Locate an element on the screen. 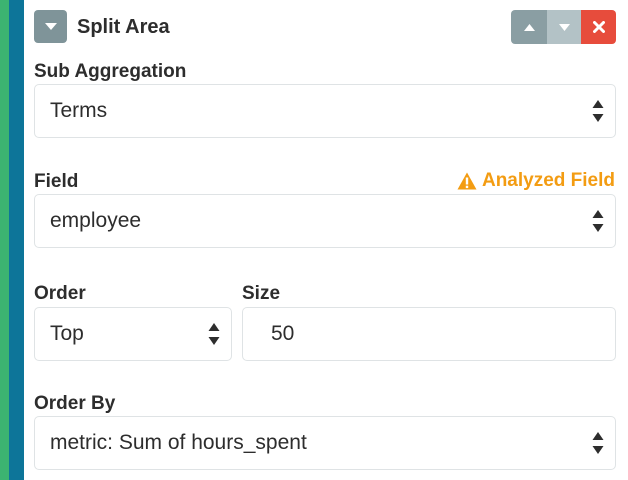 The height and width of the screenshot is (480, 628). panel-header: Split Area is located at coordinates (325, 27).